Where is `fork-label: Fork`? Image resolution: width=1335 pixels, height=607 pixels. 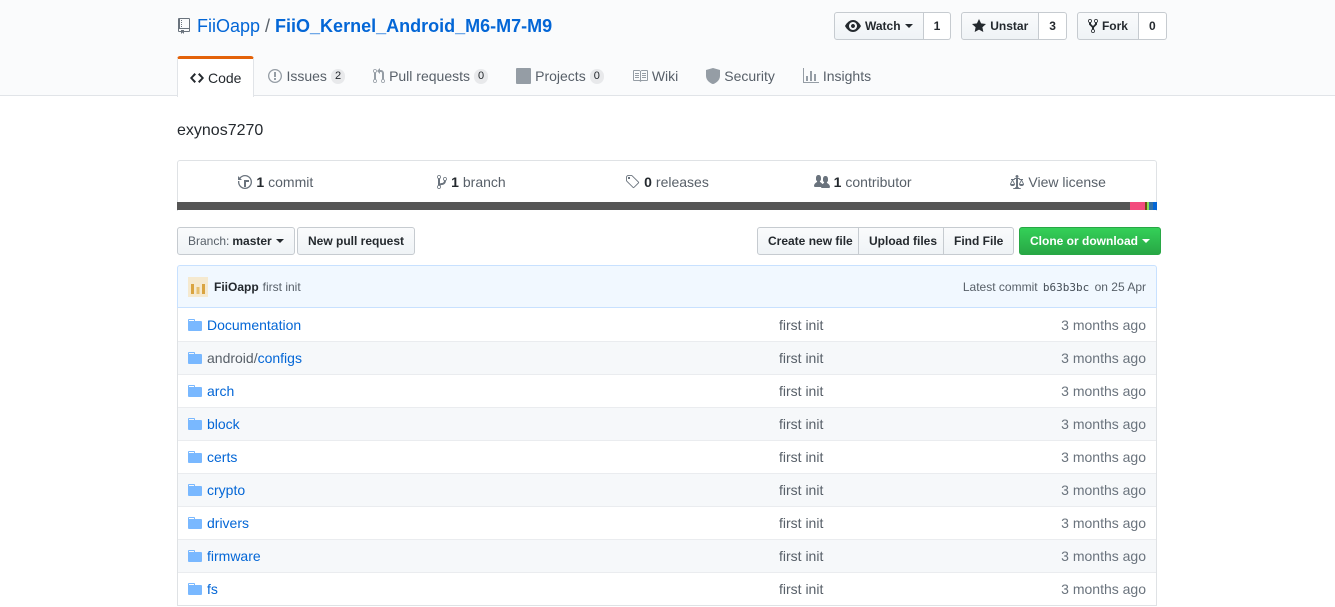
fork-label: Fork is located at coordinates (1114, 26).